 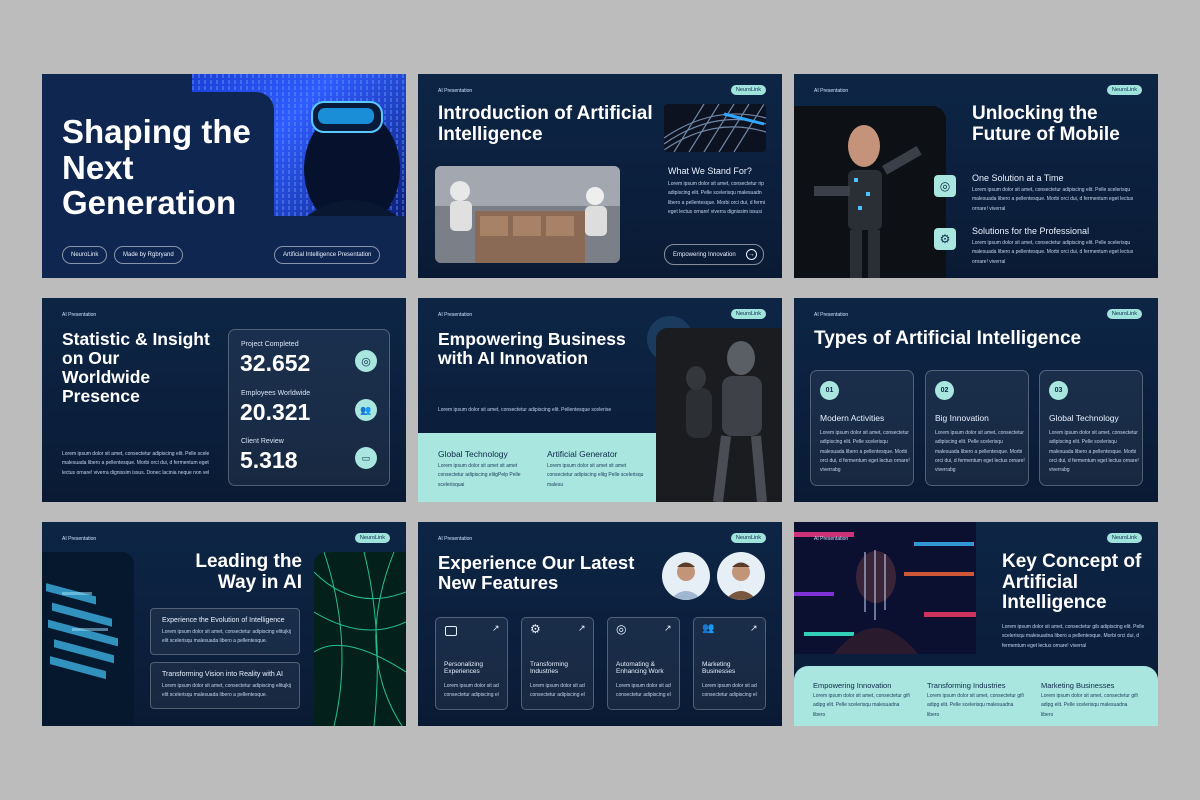 What do you see at coordinates (536, 572) in the screenshot?
I see `slide-title: Experience Our Latest New Features` at bounding box center [536, 572].